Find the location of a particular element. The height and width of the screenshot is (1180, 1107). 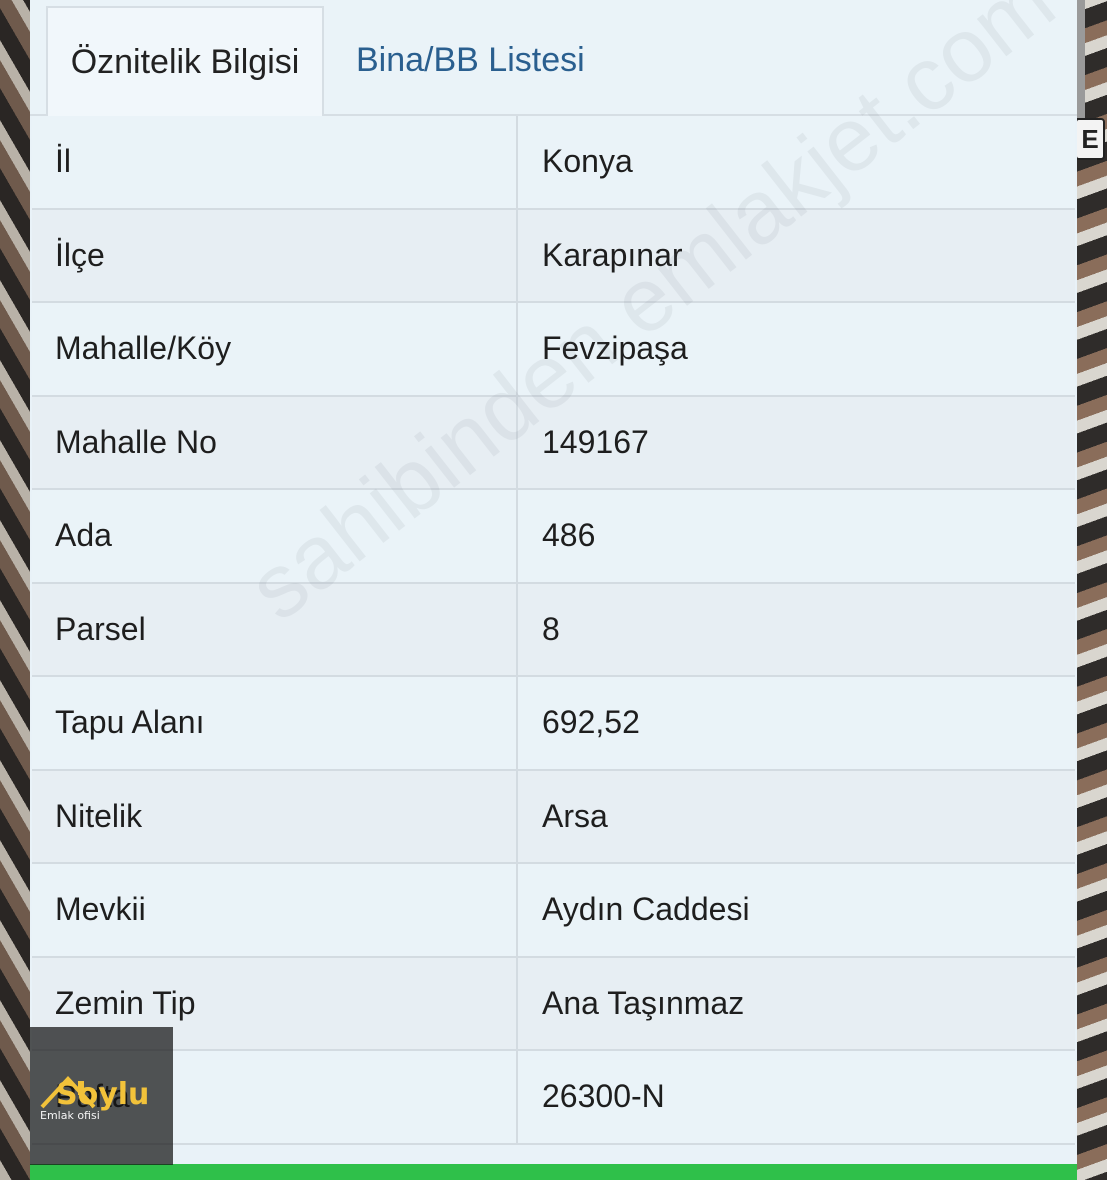

scrollbar is located at coordinates (1081, 59).